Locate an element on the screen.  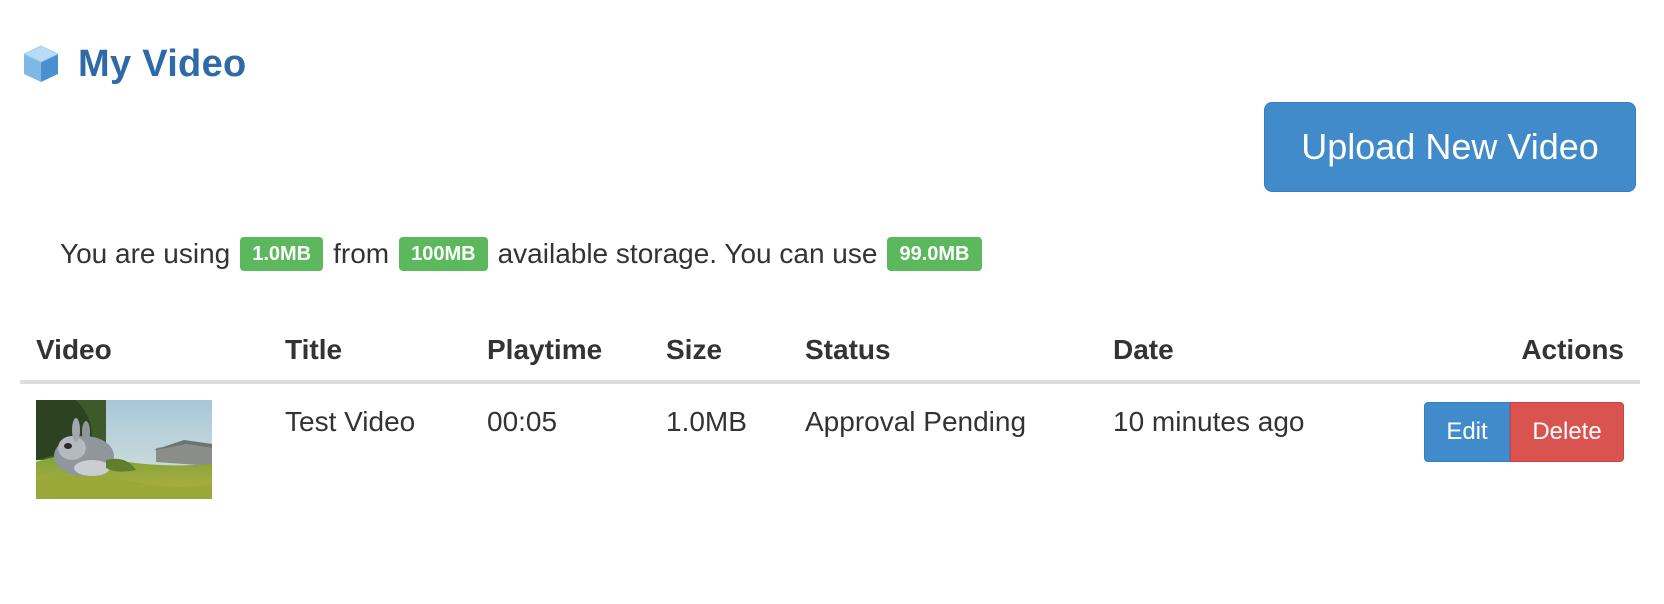
storage-suffix: available storage. You can use is located at coordinates (687, 253).